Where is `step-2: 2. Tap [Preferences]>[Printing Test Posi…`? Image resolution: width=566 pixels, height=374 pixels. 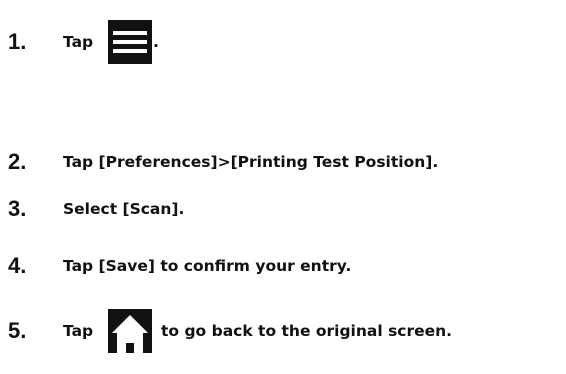
step-2: 2. Tap [Preferences]>[Printing Test Posi… is located at coordinates (283, 162).